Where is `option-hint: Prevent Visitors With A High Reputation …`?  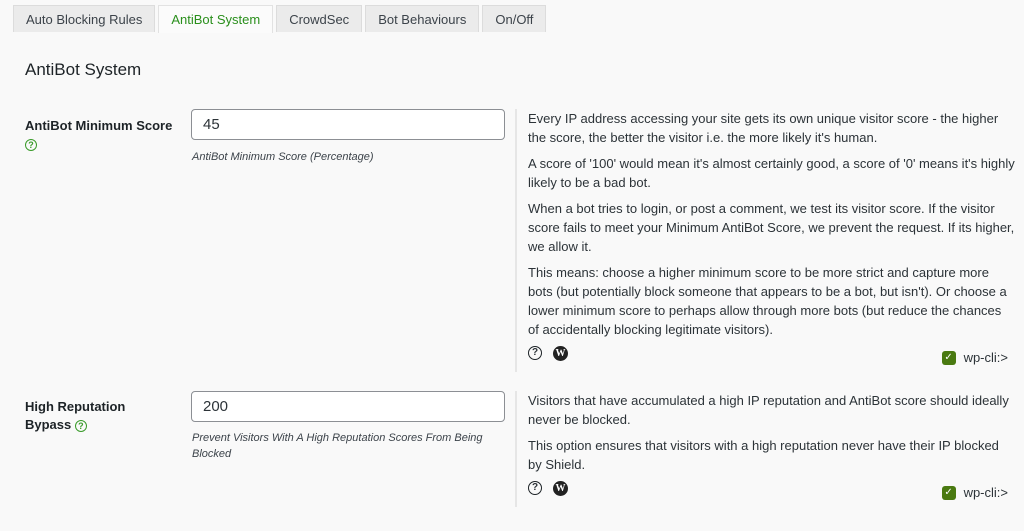
option-hint: Prevent Visitors With A High Reputation … is located at coordinates (337, 446).